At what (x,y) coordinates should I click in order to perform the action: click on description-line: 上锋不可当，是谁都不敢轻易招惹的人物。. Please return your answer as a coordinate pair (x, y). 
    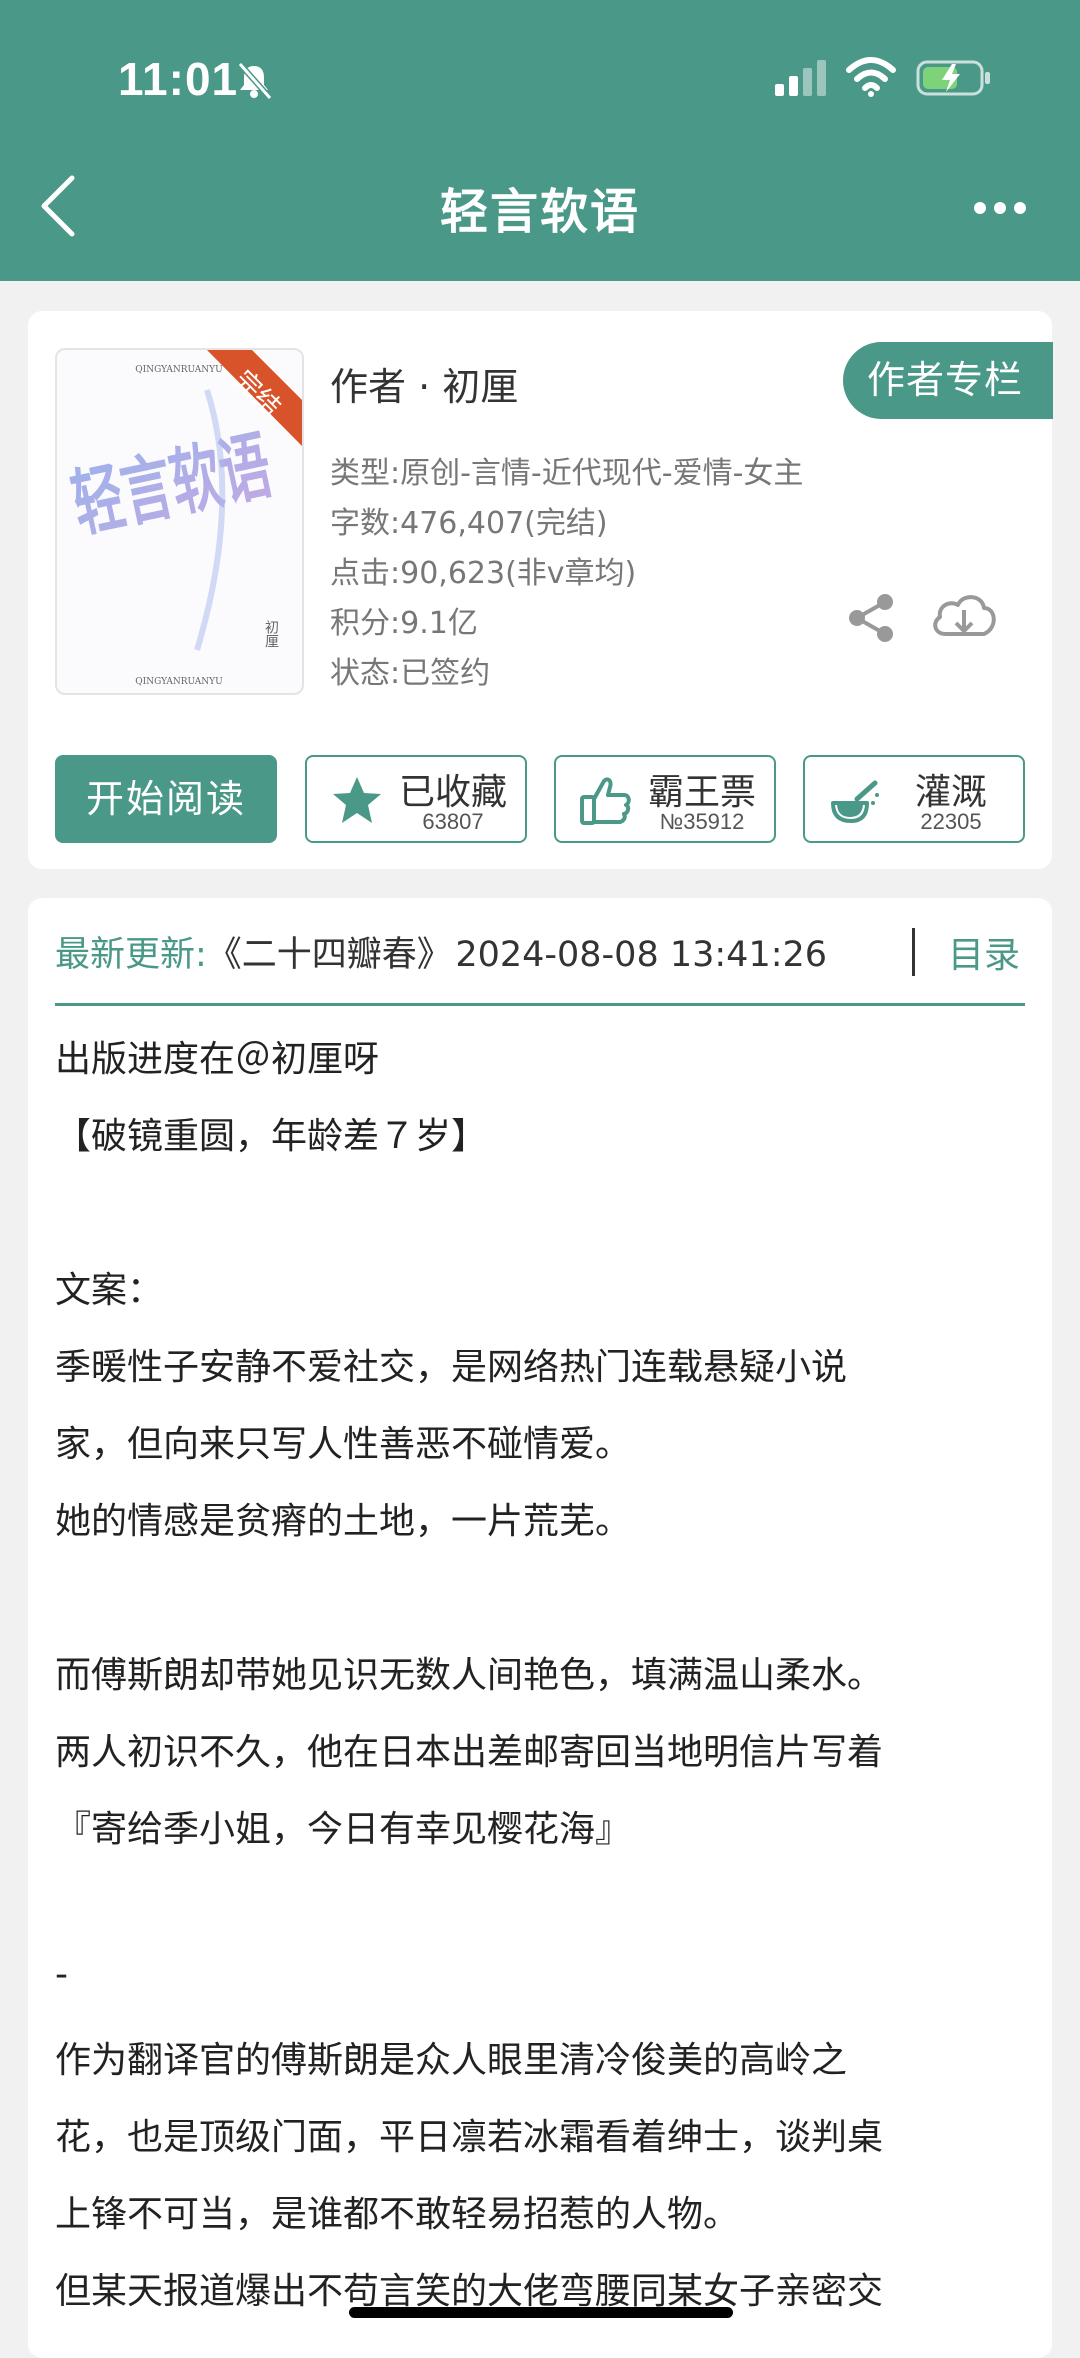
    Looking at the image, I should click on (397, 2214).